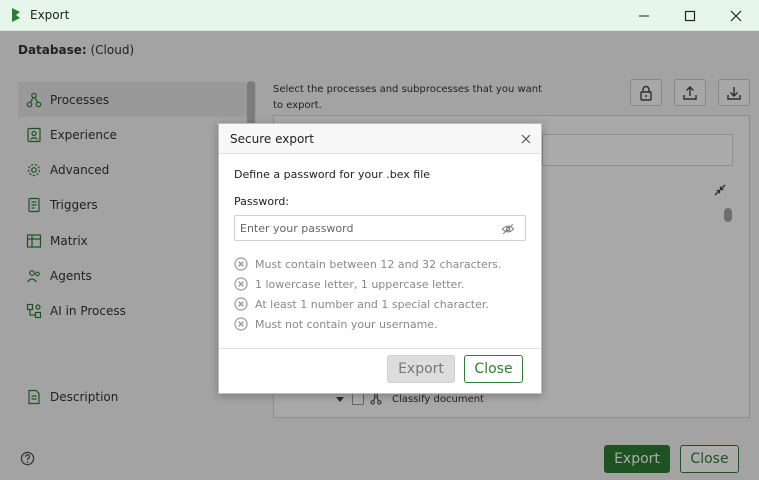 The image size is (759, 480). I want to click on maximize-icon, so click(690, 15).